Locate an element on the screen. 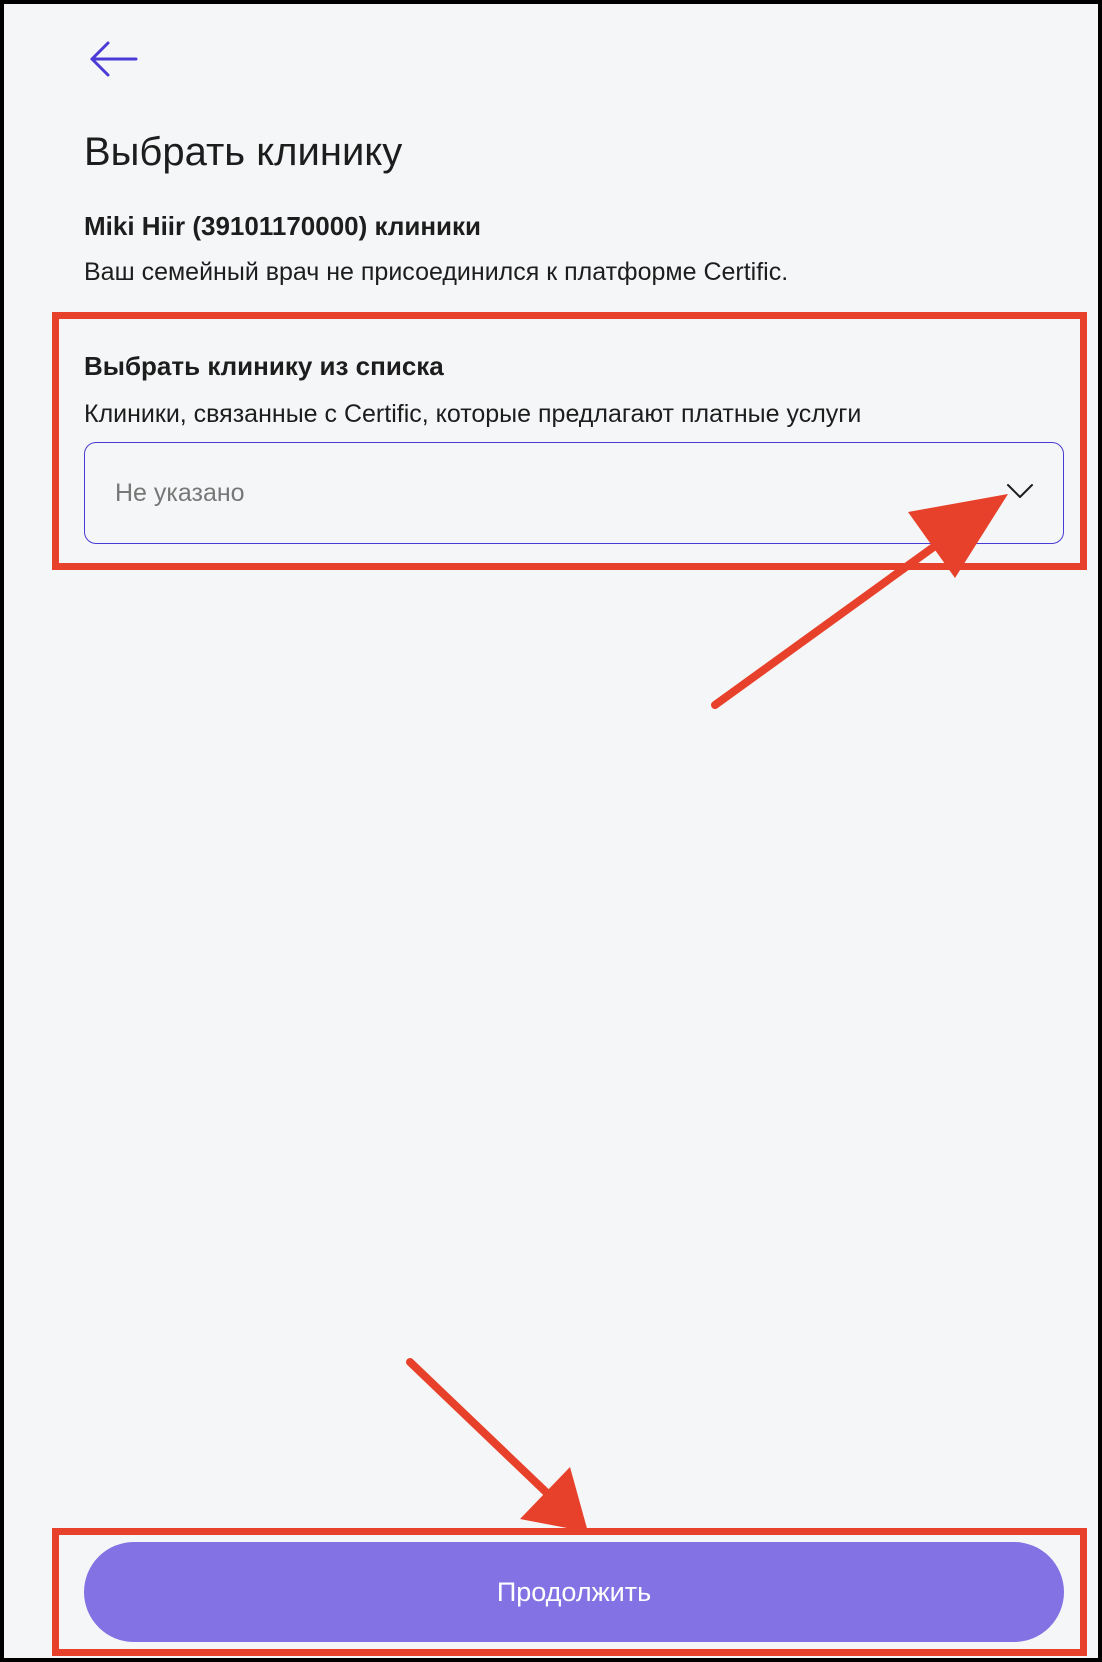  clinic-select-value: Не указано is located at coordinates (180, 493).